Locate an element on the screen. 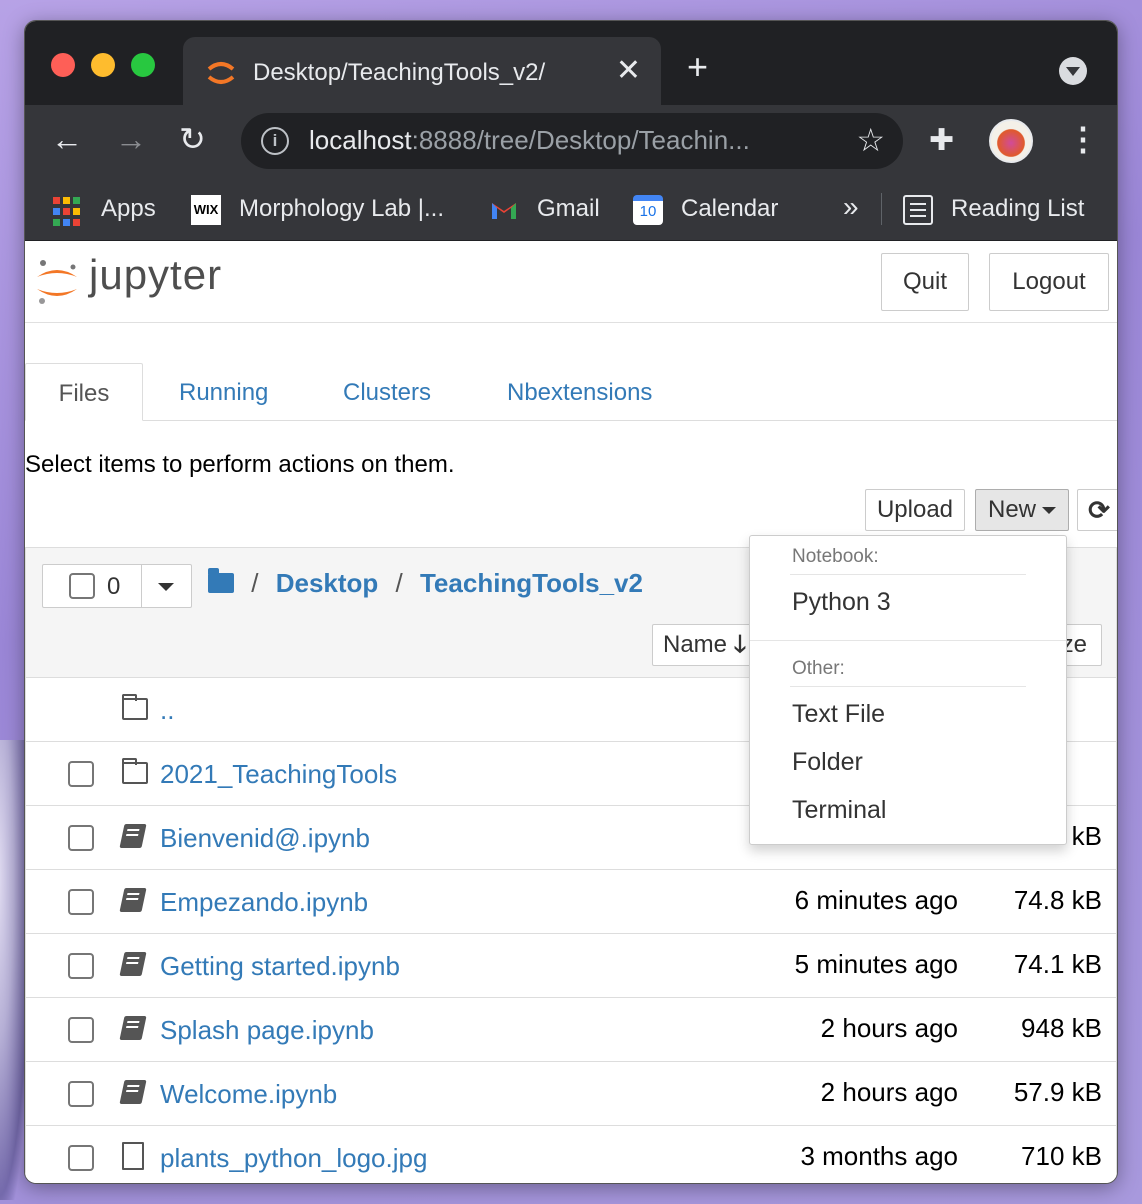 The height and width of the screenshot is (1204, 1142). browser-tab: Desktop/TeachingTools_v2/ ✕ is located at coordinates (422, 71).